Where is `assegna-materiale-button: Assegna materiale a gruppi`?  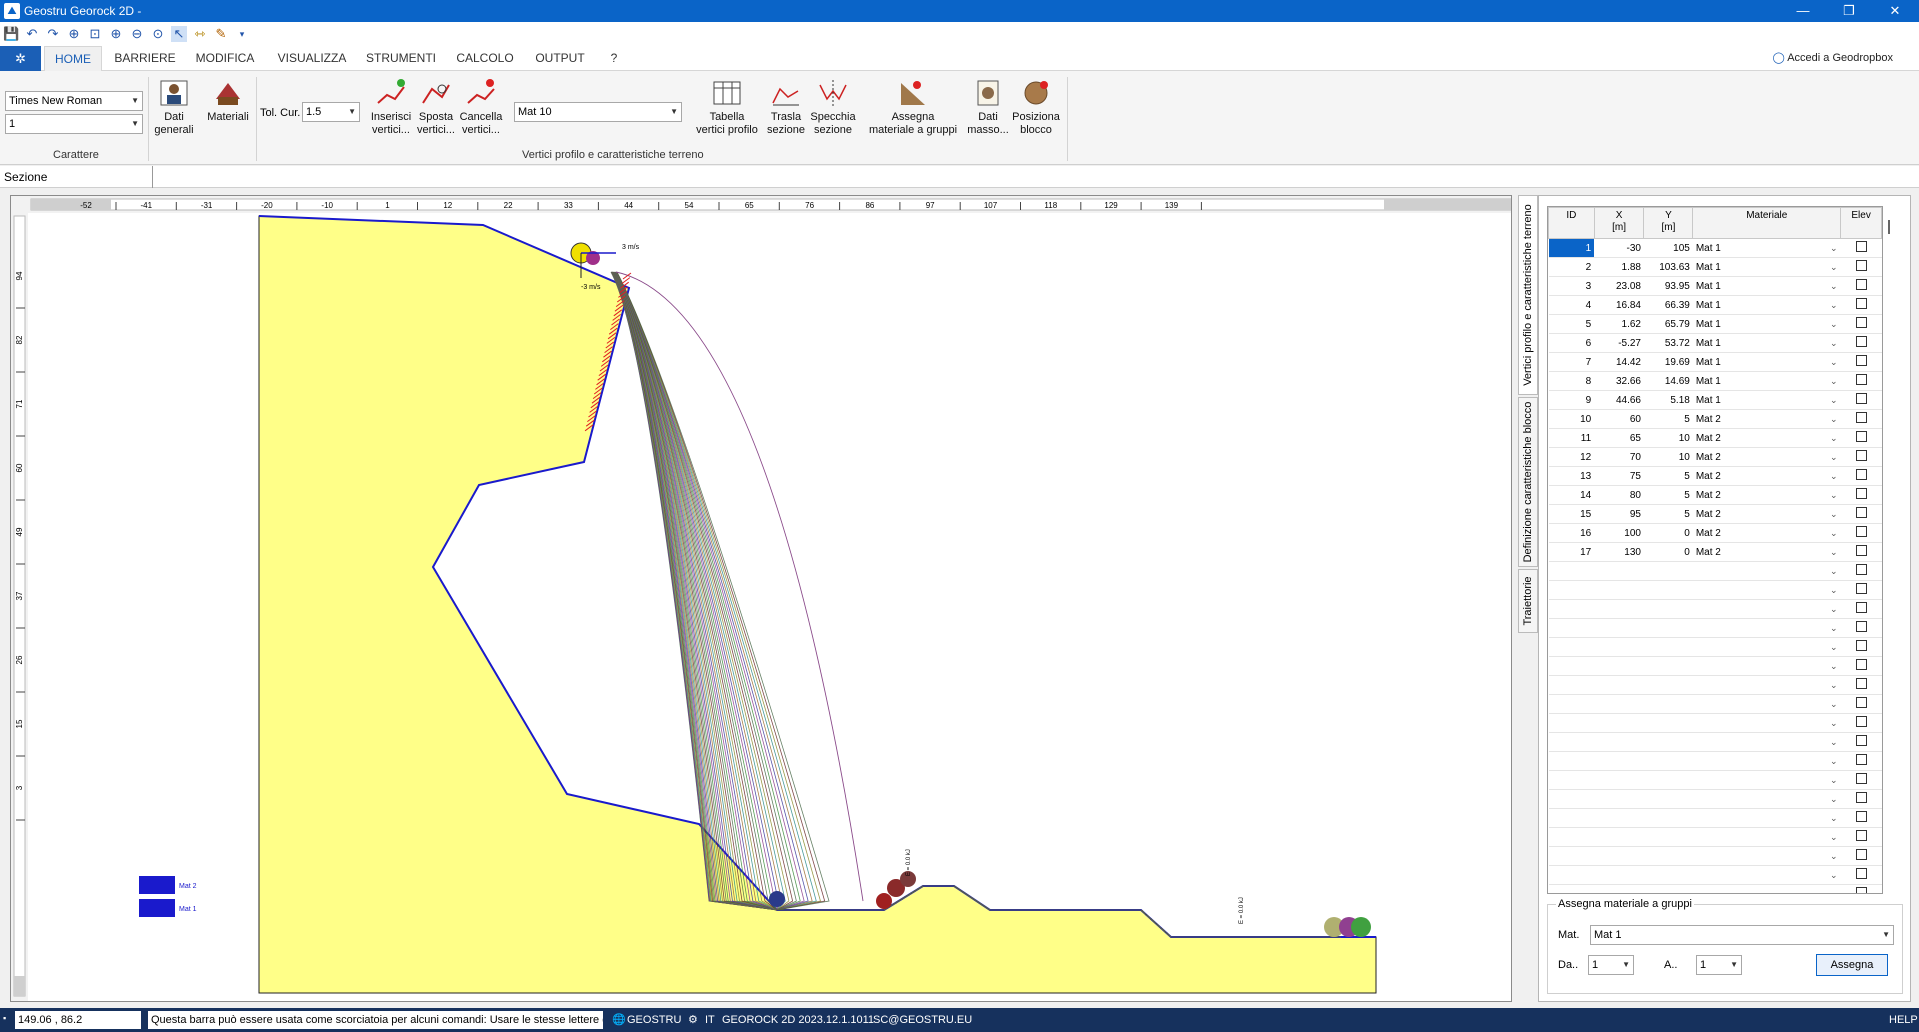
assegna-materiale-button: Assegna materiale a gruppi is located at coordinates (913, 107).